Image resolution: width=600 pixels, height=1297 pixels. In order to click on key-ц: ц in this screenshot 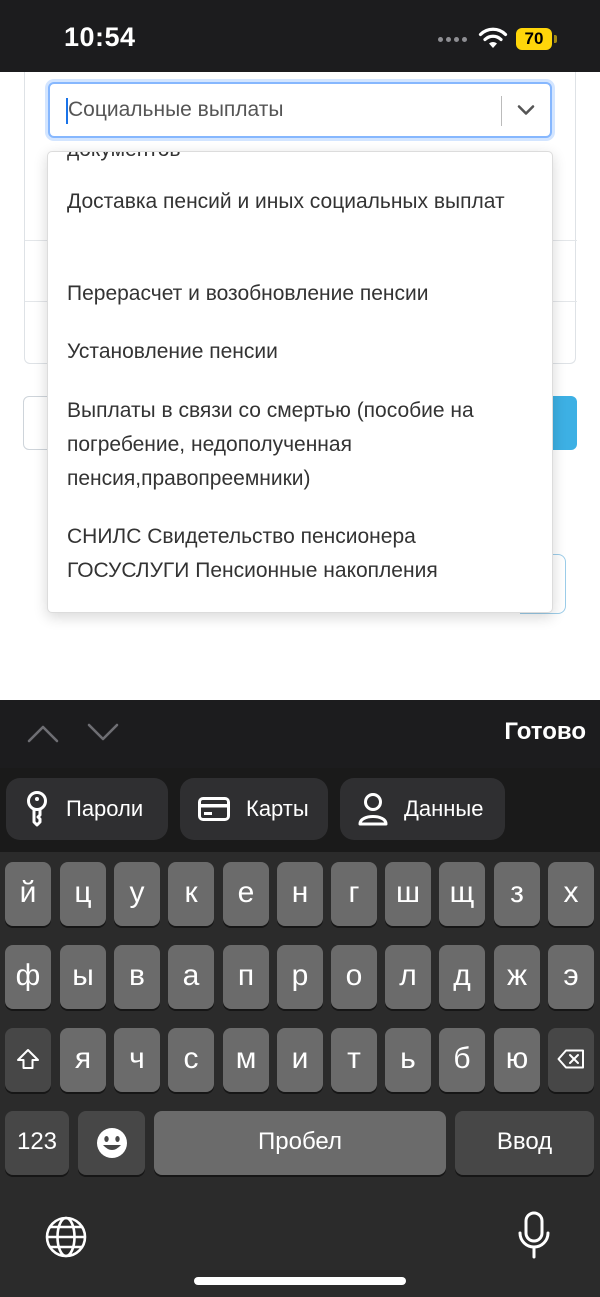, I will do `click(83, 894)`.